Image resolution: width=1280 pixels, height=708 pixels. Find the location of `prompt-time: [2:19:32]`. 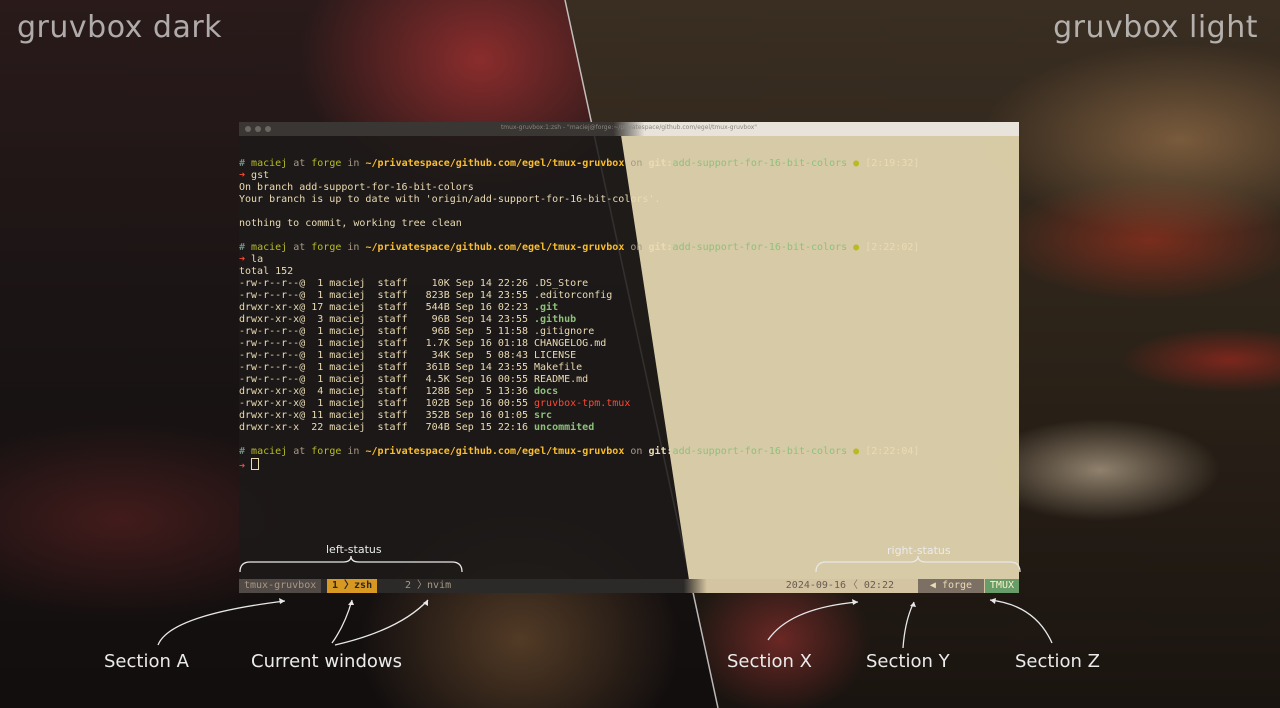

prompt-time: [2:19:32] is located at coordinates (892, 163).